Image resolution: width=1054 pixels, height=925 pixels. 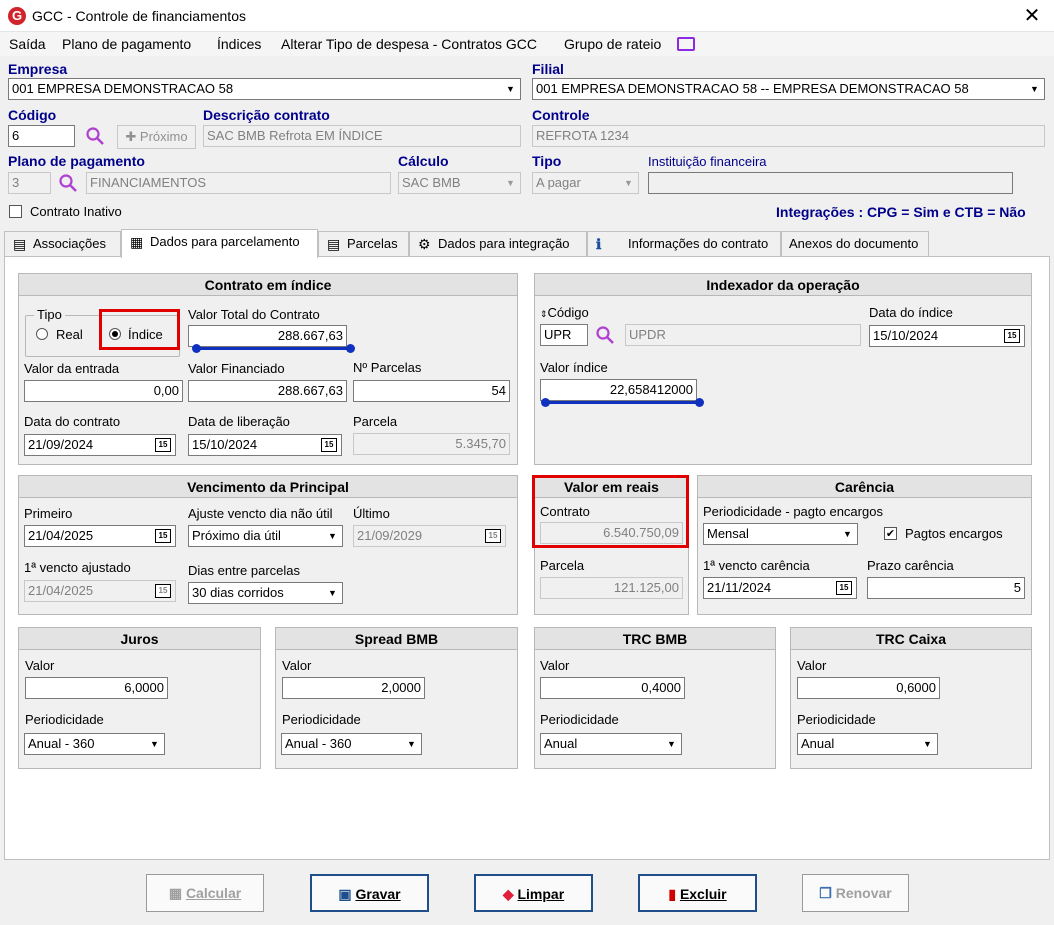 What do you see at coordinates (353, 688) in the screenshot?
I see `spread-valor-input: 2,0000` at bounding box center [353, 688].